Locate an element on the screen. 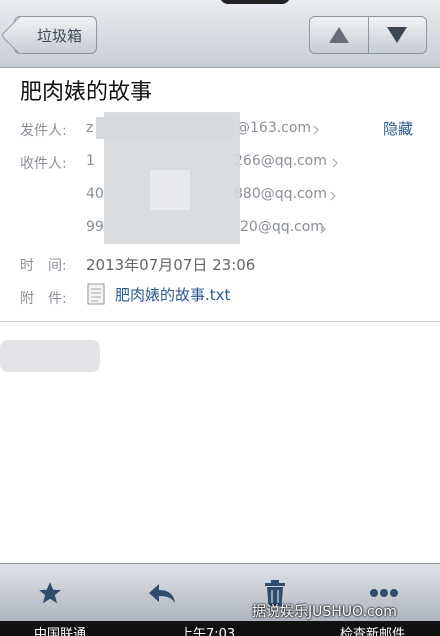 Image resolution: width=440 pixels, height=636 pixels. next-message-button is located at coordinates (397, 35).